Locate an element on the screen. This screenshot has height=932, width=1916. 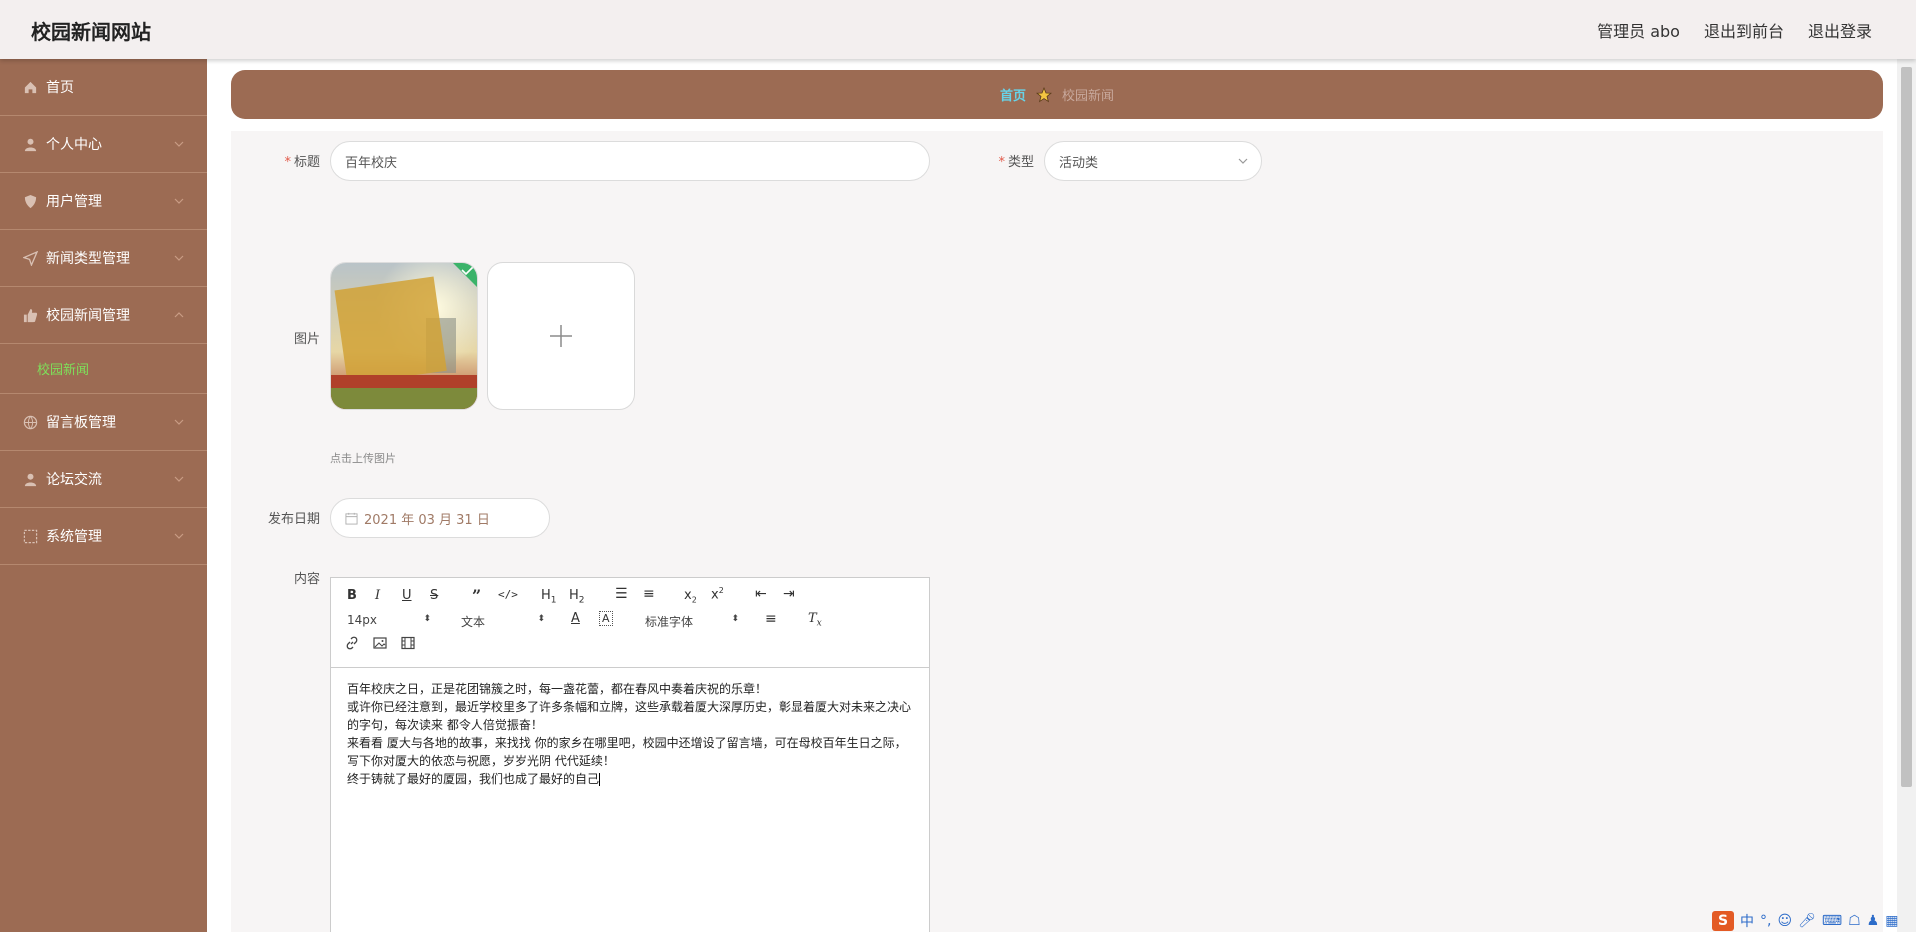
sidebar-item-label: 新闻类型管理 is located at coordinates (88, 259).